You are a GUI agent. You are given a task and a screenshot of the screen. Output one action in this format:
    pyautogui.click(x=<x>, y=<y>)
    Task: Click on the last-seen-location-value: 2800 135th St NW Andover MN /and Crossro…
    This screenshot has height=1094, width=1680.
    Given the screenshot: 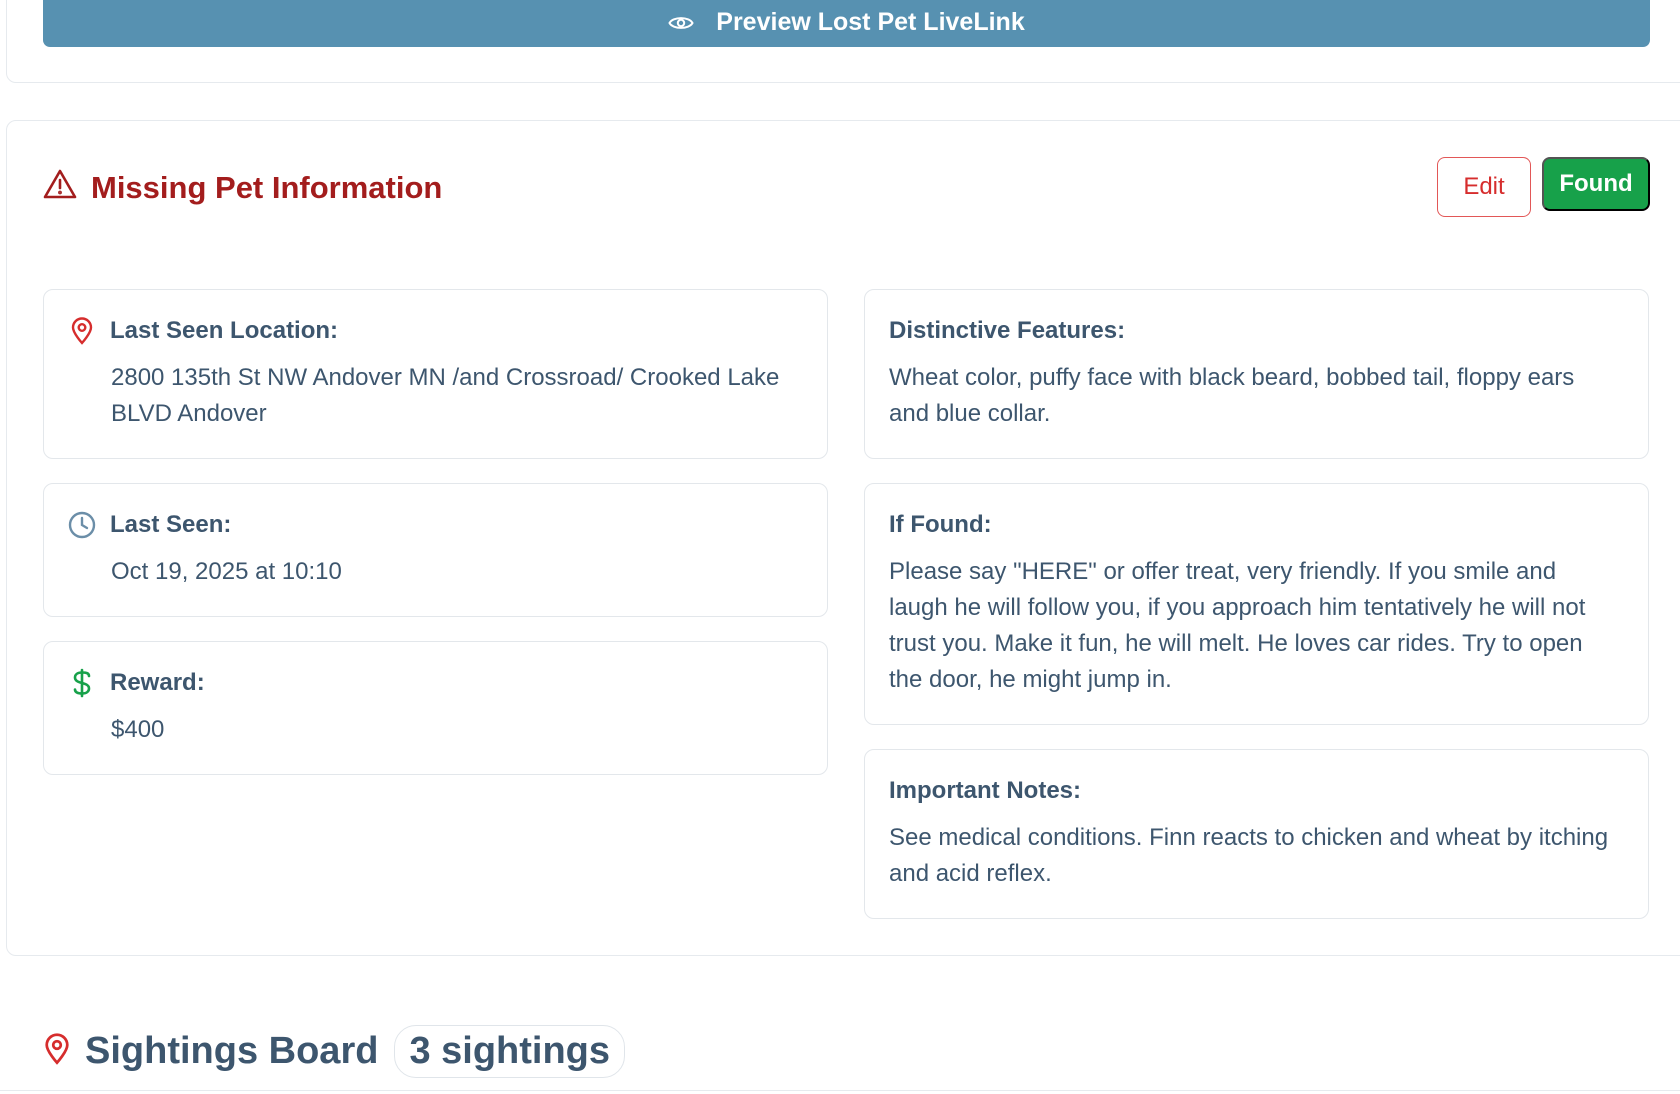 What is the action you would take?
    pyautogui.click(x=445, y=395)
    